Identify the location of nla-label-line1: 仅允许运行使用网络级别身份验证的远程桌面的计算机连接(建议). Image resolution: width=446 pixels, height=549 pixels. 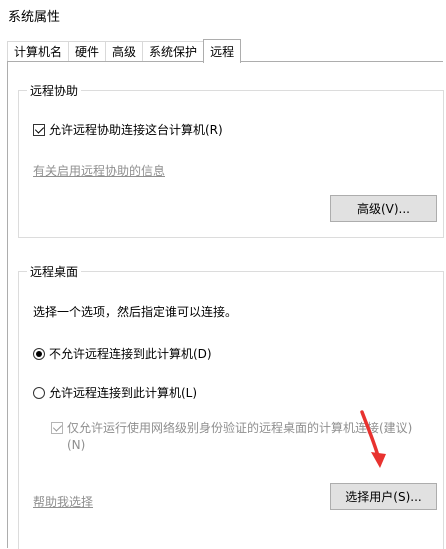
(240, 428).